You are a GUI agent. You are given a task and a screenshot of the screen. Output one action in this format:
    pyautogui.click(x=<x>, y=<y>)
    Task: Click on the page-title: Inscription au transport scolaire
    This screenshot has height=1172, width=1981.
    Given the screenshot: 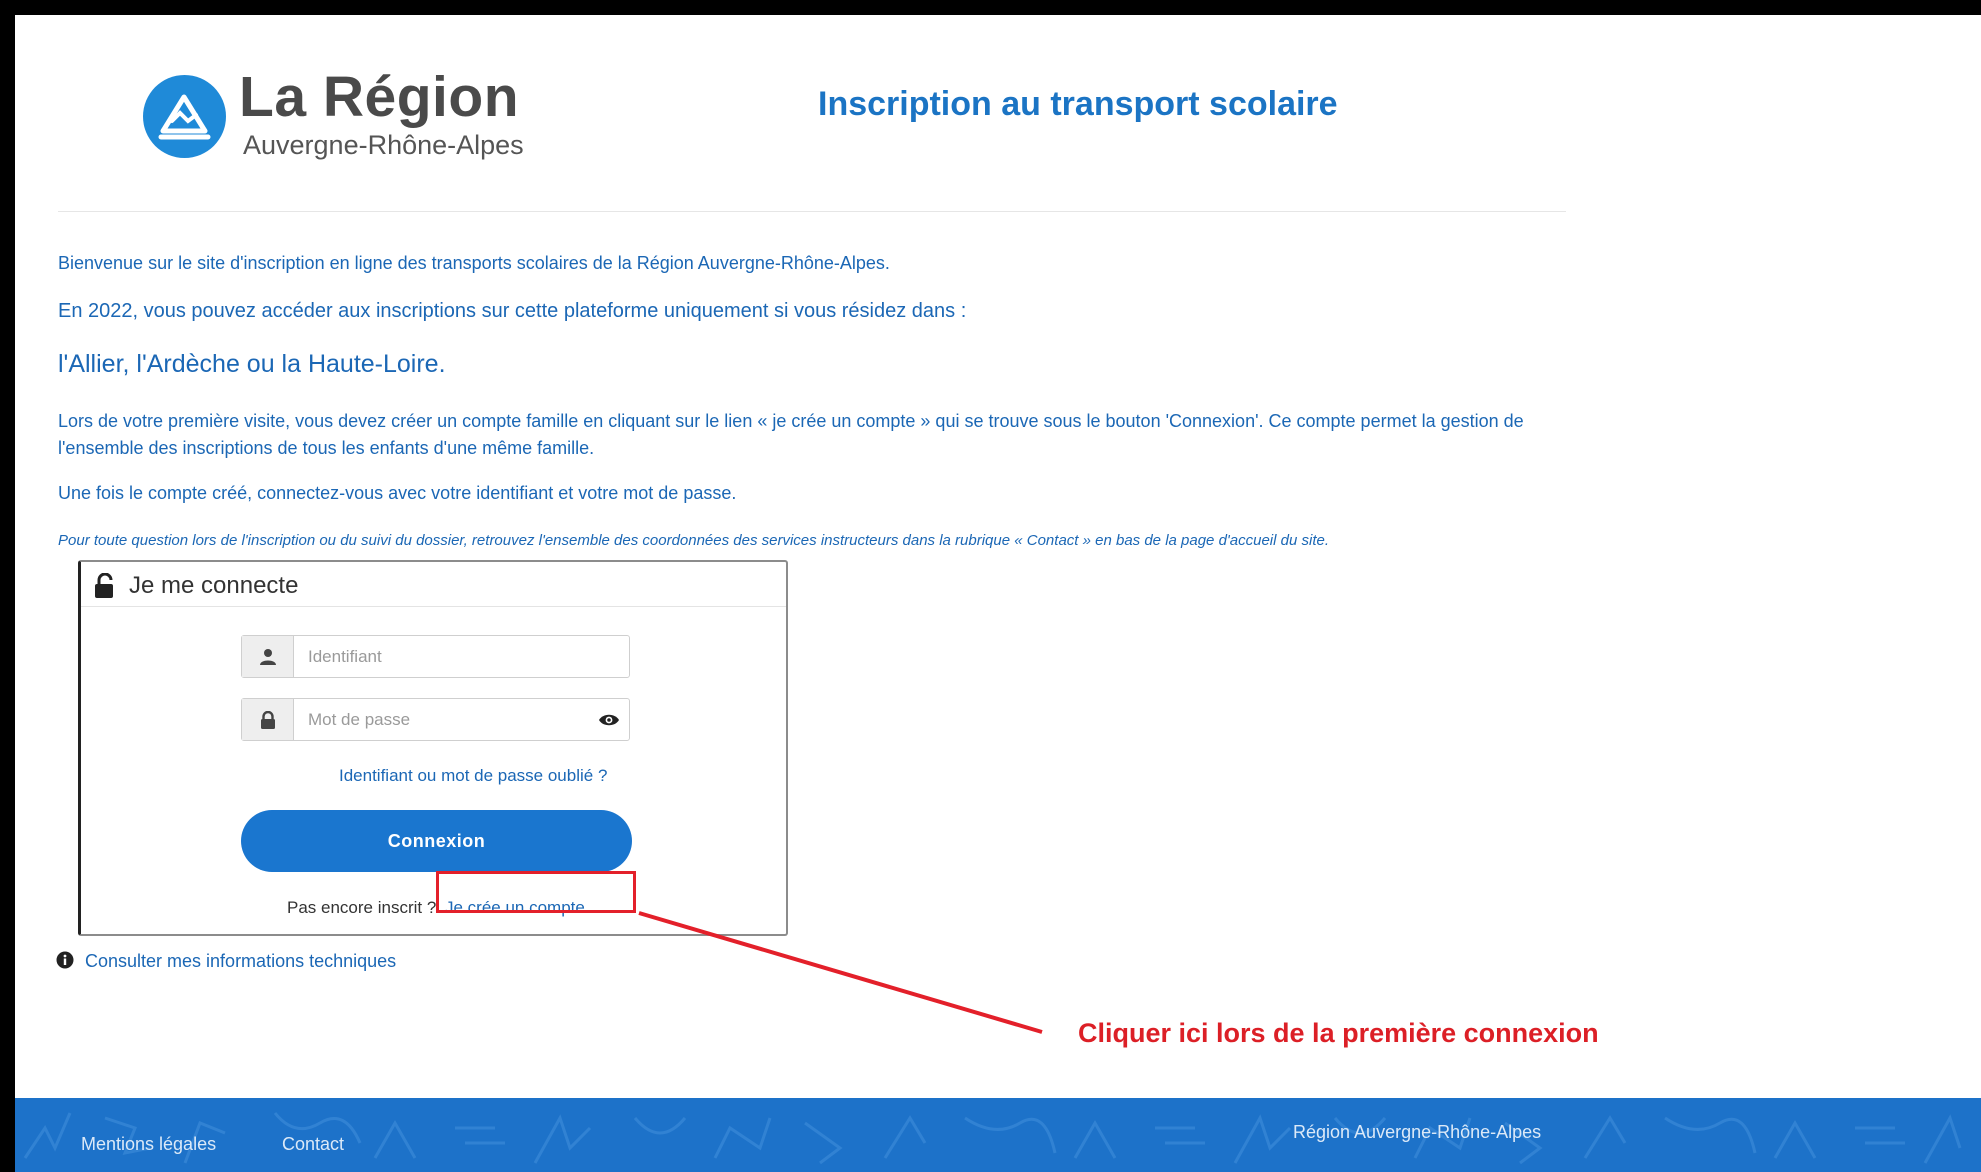 What is the action you would take?
    pyautogui.click(x=1078, y=104)
    